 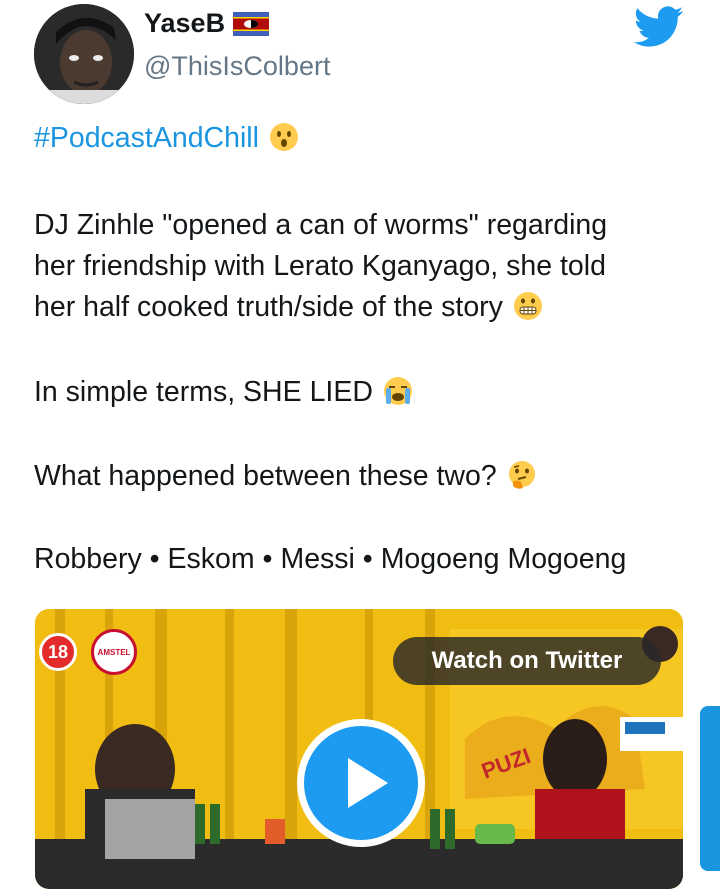 What do you see at coordinates (397, 391) in the screenshot?
I see `crying-face-emoji-icon` at bounding box center [397, 391].